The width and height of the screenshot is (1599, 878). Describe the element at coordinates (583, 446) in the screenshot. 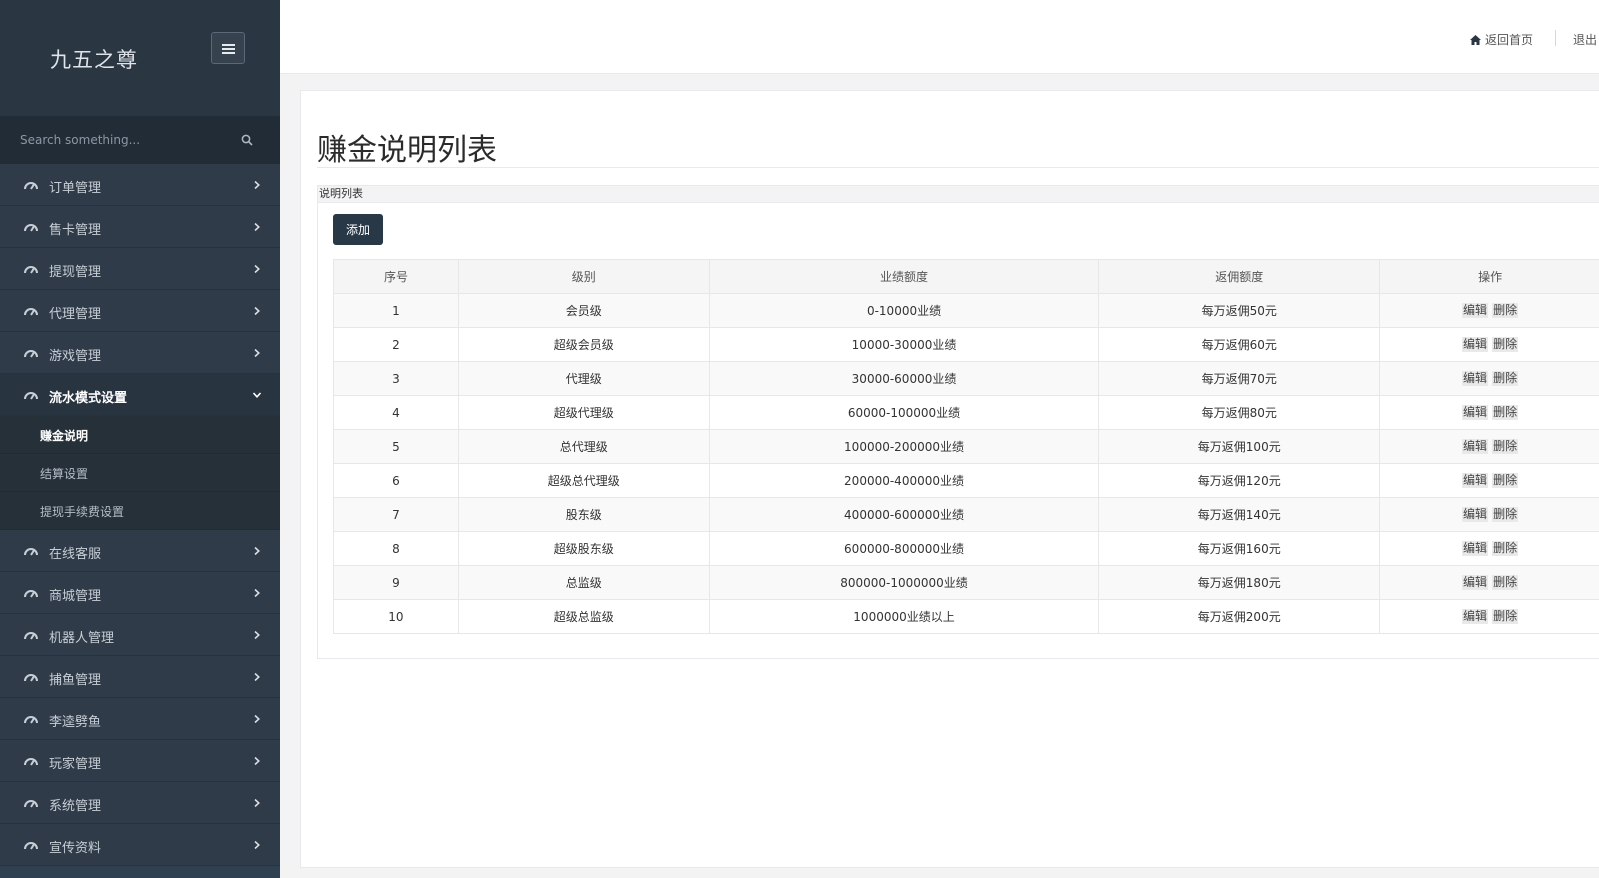

I see `table-cell: 总代理级` at that location.